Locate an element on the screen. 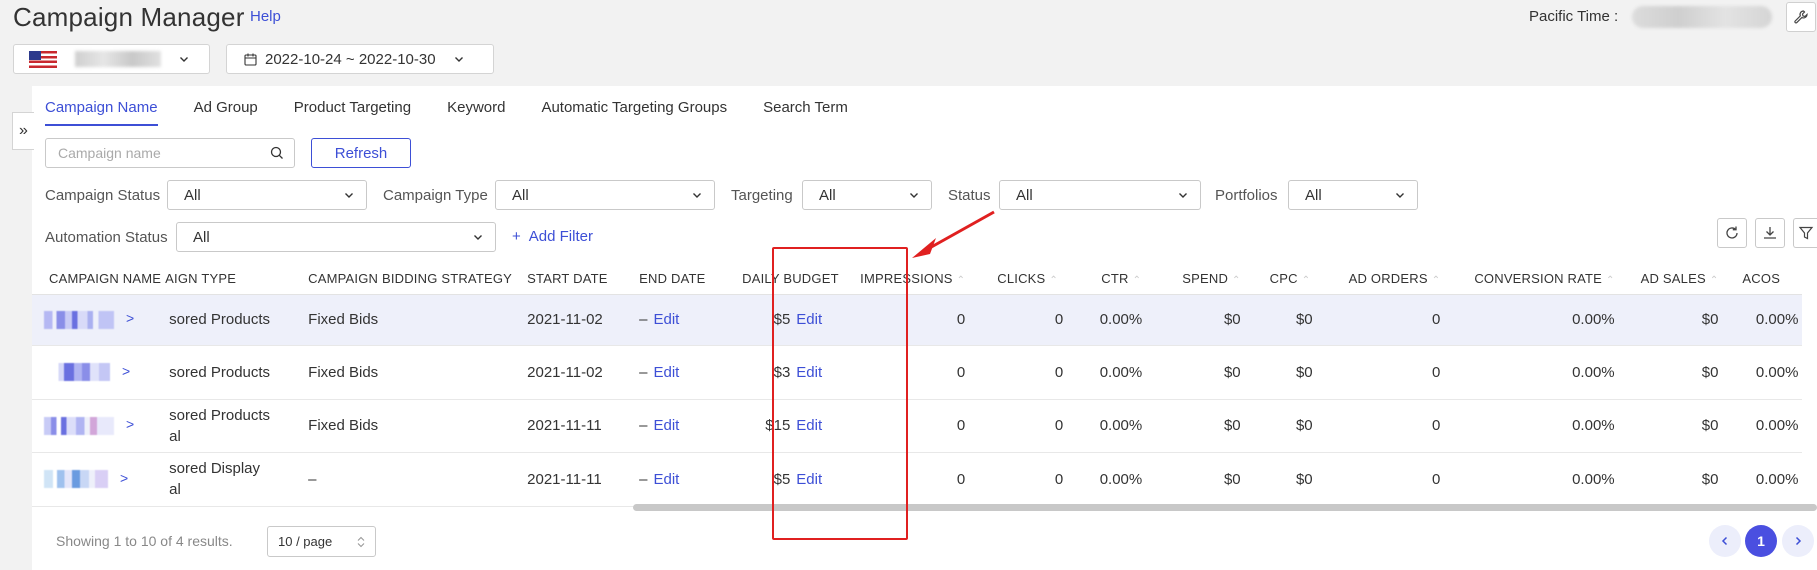  col-campaign-type: AIGN TYPE is located at coordinates (229, 279).